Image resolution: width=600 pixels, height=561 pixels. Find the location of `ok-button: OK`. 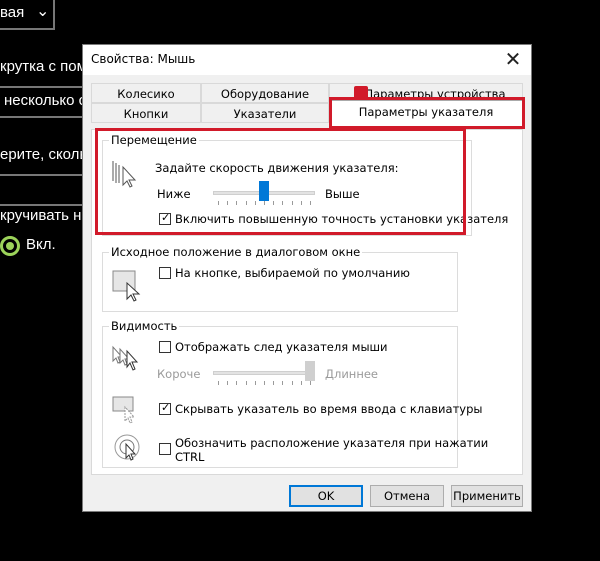

ok-button: OK is located at coordinates (326, 496).